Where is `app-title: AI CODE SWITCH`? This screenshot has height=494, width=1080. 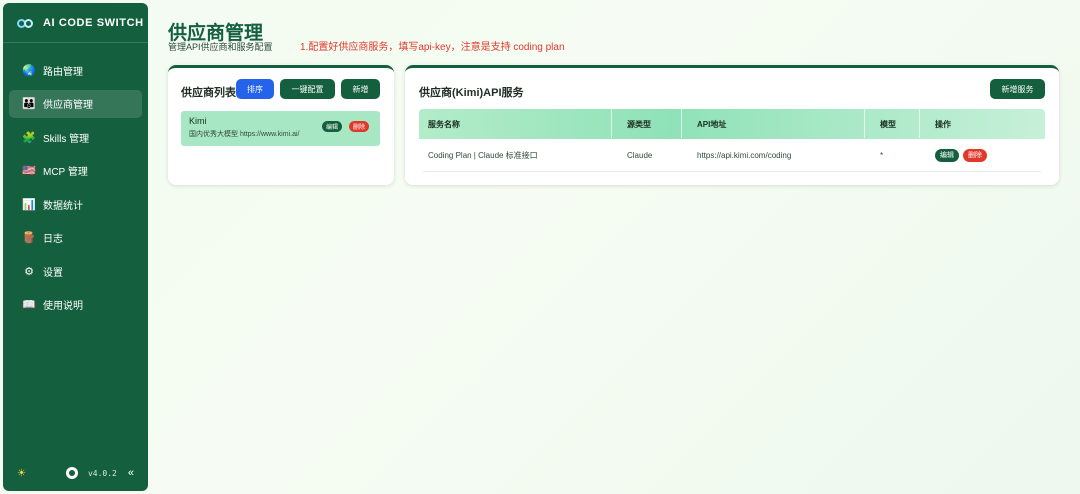
app-title: AI CODE SWITCH is located at coordinates (93, 22).